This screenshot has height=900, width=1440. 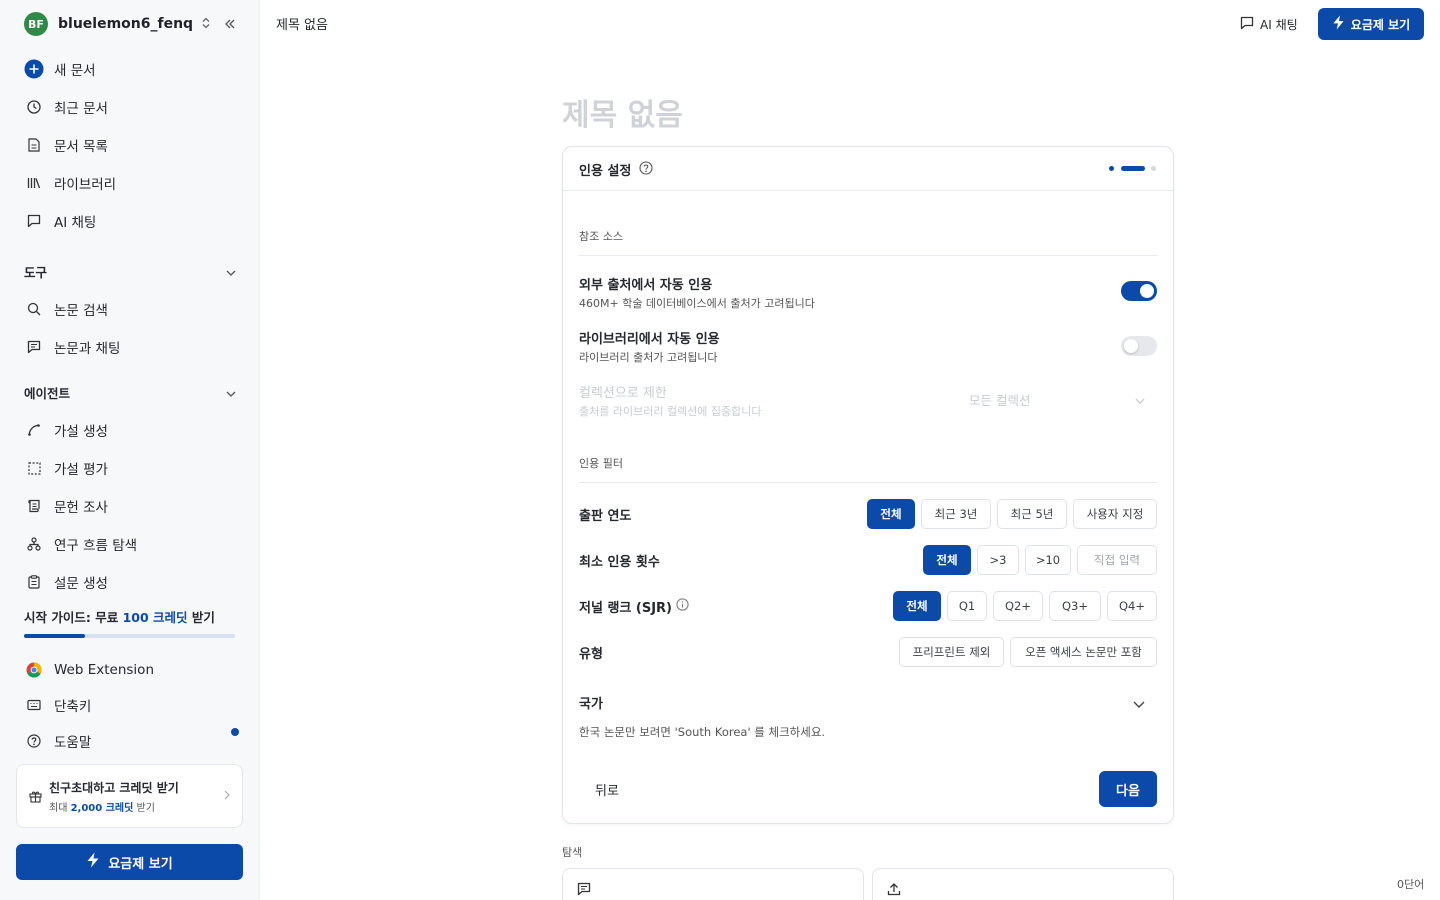 What do you see at coordinates (605, 516) in the screenshot?
I see `filter-label: 출판 연도` at bounding box center [605, 516].